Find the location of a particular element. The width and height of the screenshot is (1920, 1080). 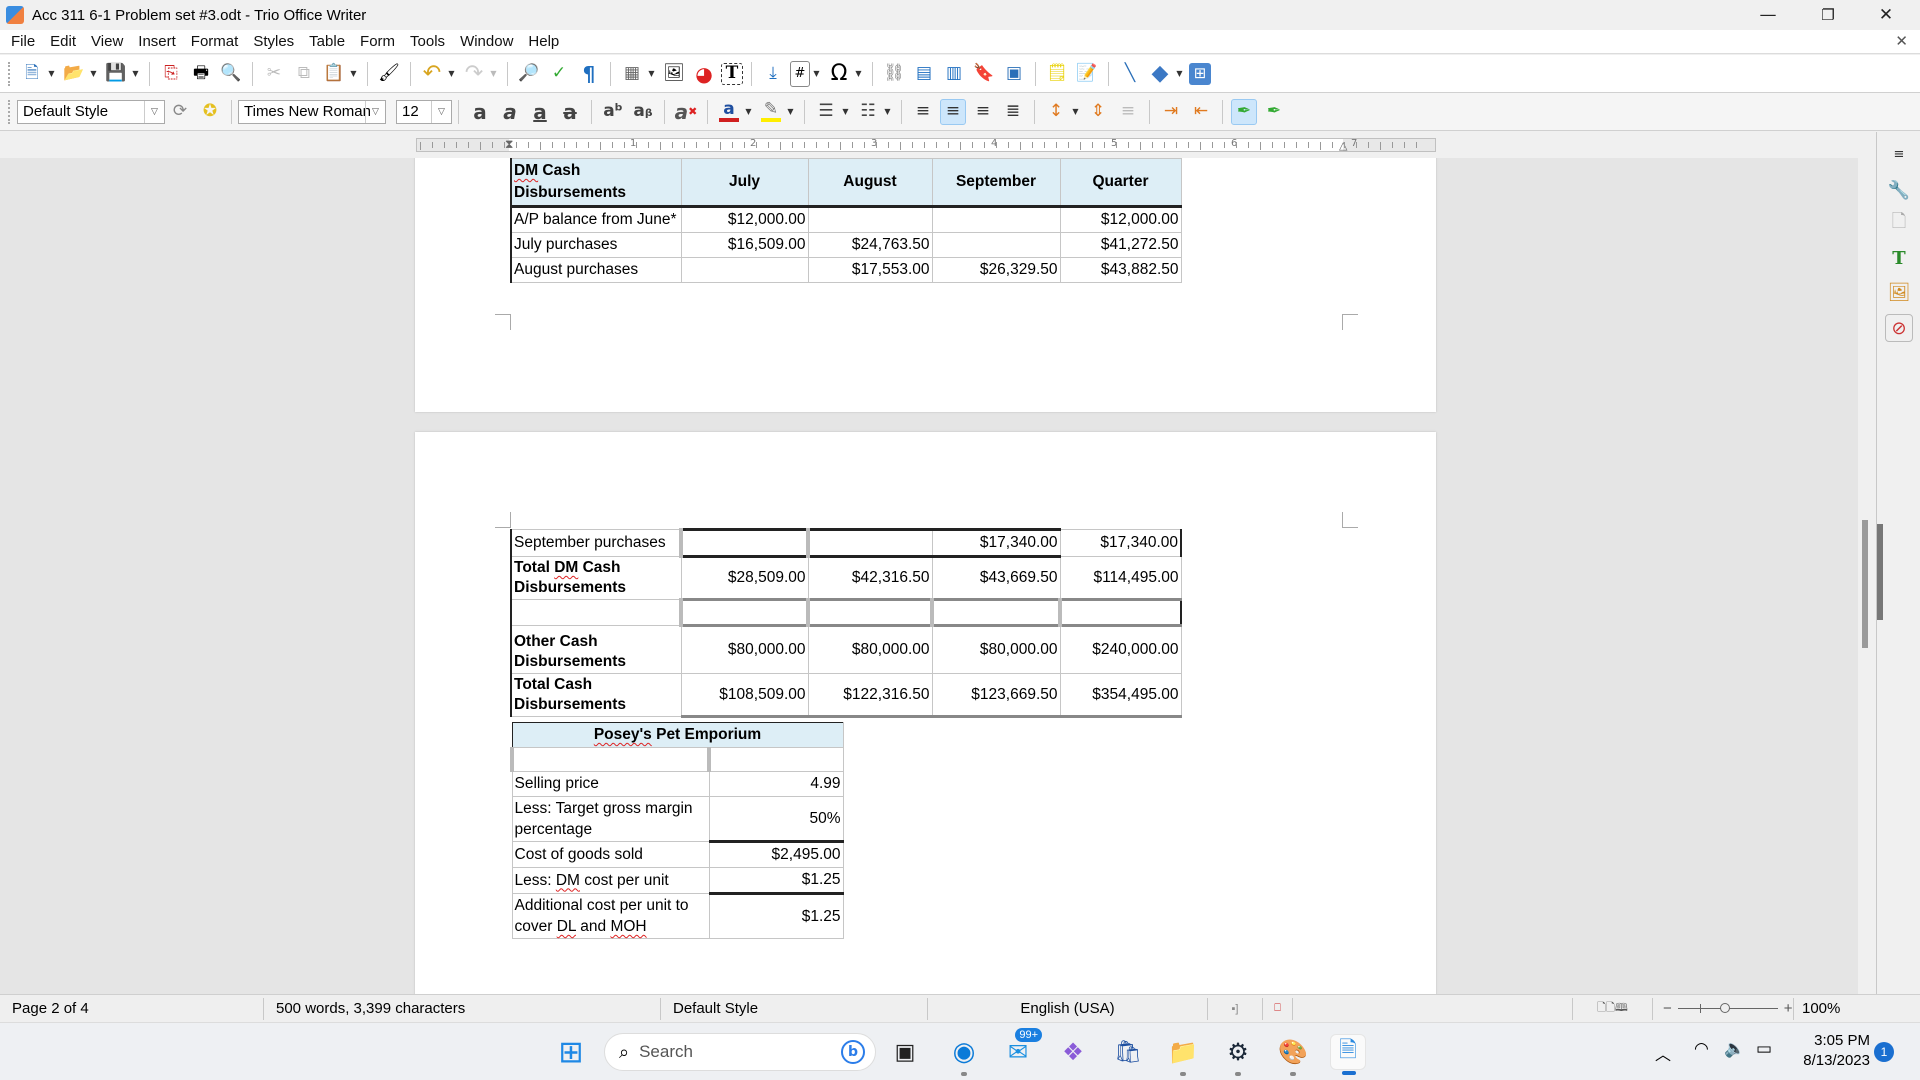

menu-view: View is located at coordinates (107, 41).